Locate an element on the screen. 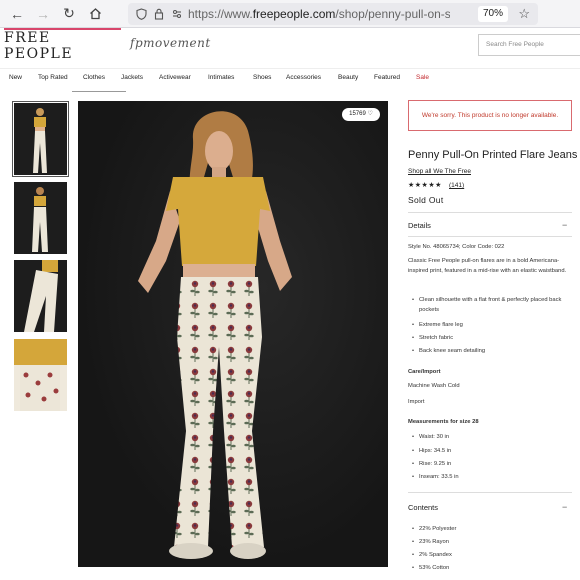  search-input: Search Free People is located at coordinates (529, 45).